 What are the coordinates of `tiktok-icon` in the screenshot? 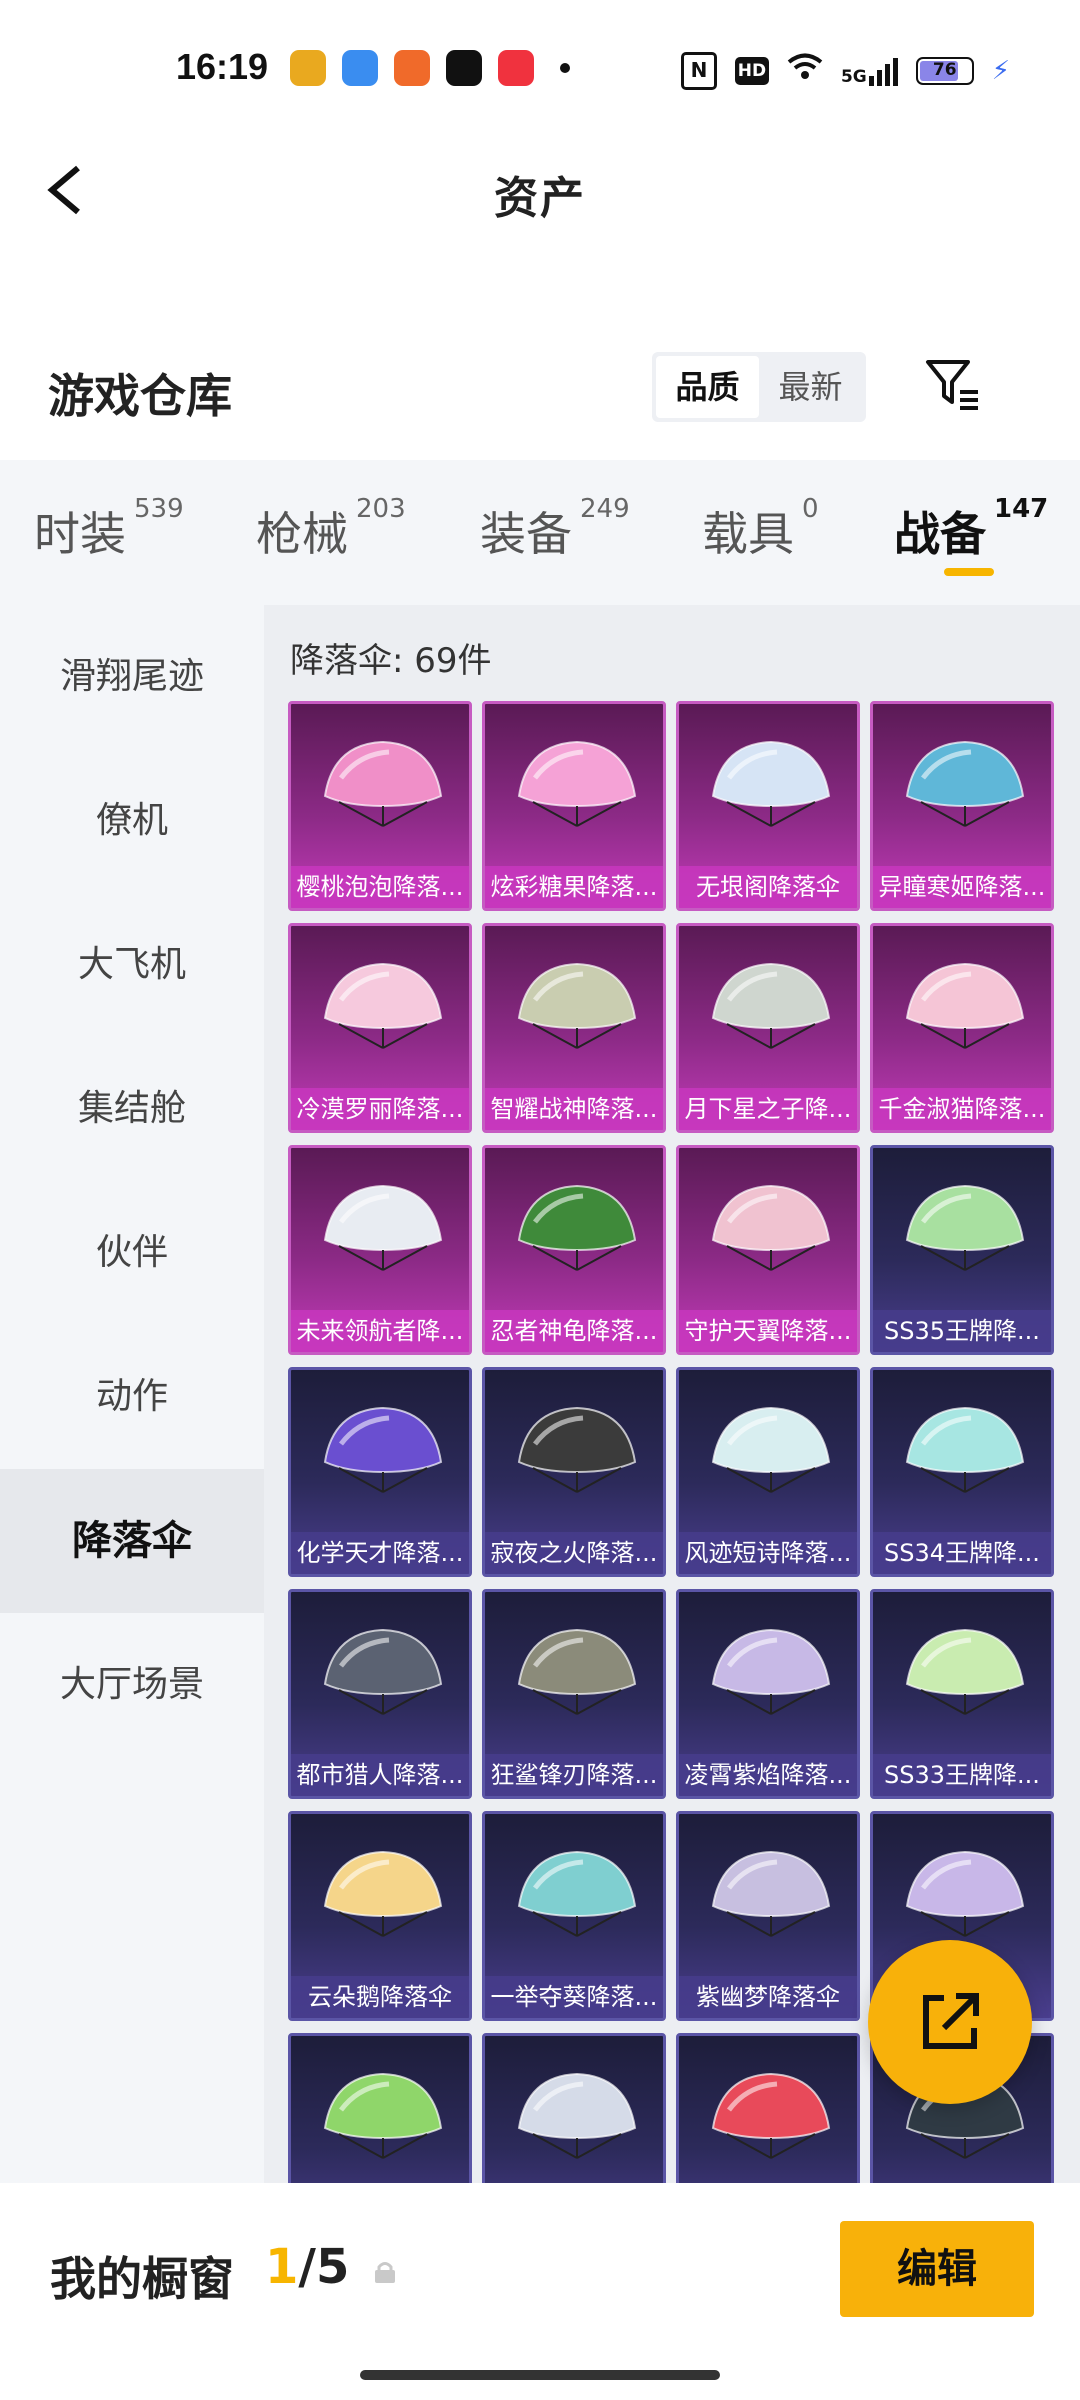 It's located at (464, 68).